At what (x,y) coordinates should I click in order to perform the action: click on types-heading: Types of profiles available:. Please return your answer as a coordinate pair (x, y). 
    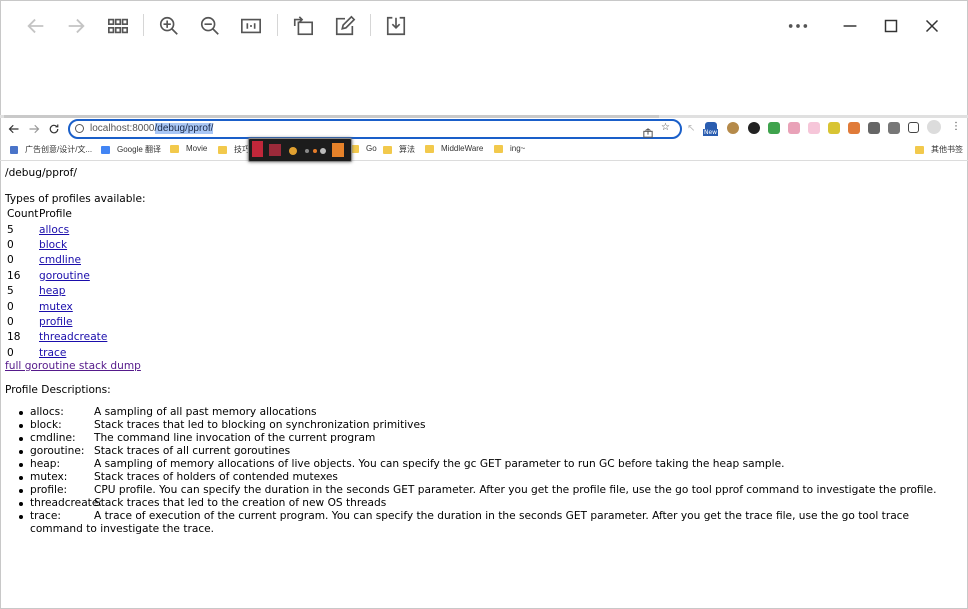
    Looking at the image, I should click on (75, 199).